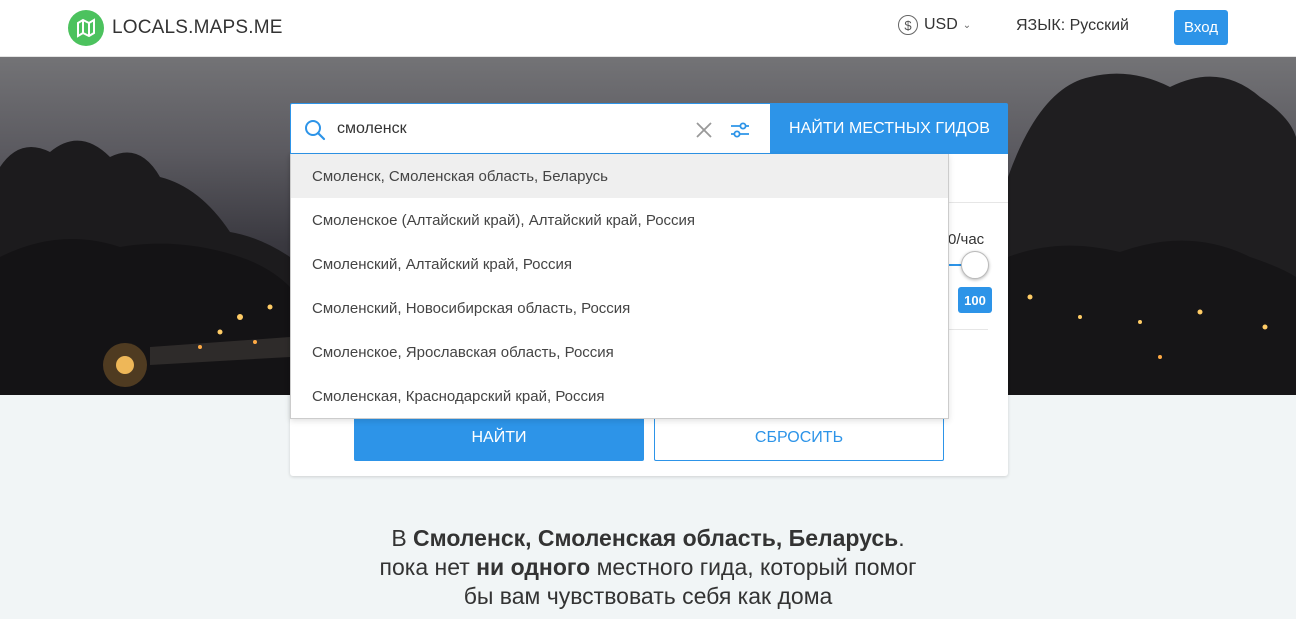 This screenshot has height=619, width=1296. I want to click on price-slider-value: 100, so click(975, 300).